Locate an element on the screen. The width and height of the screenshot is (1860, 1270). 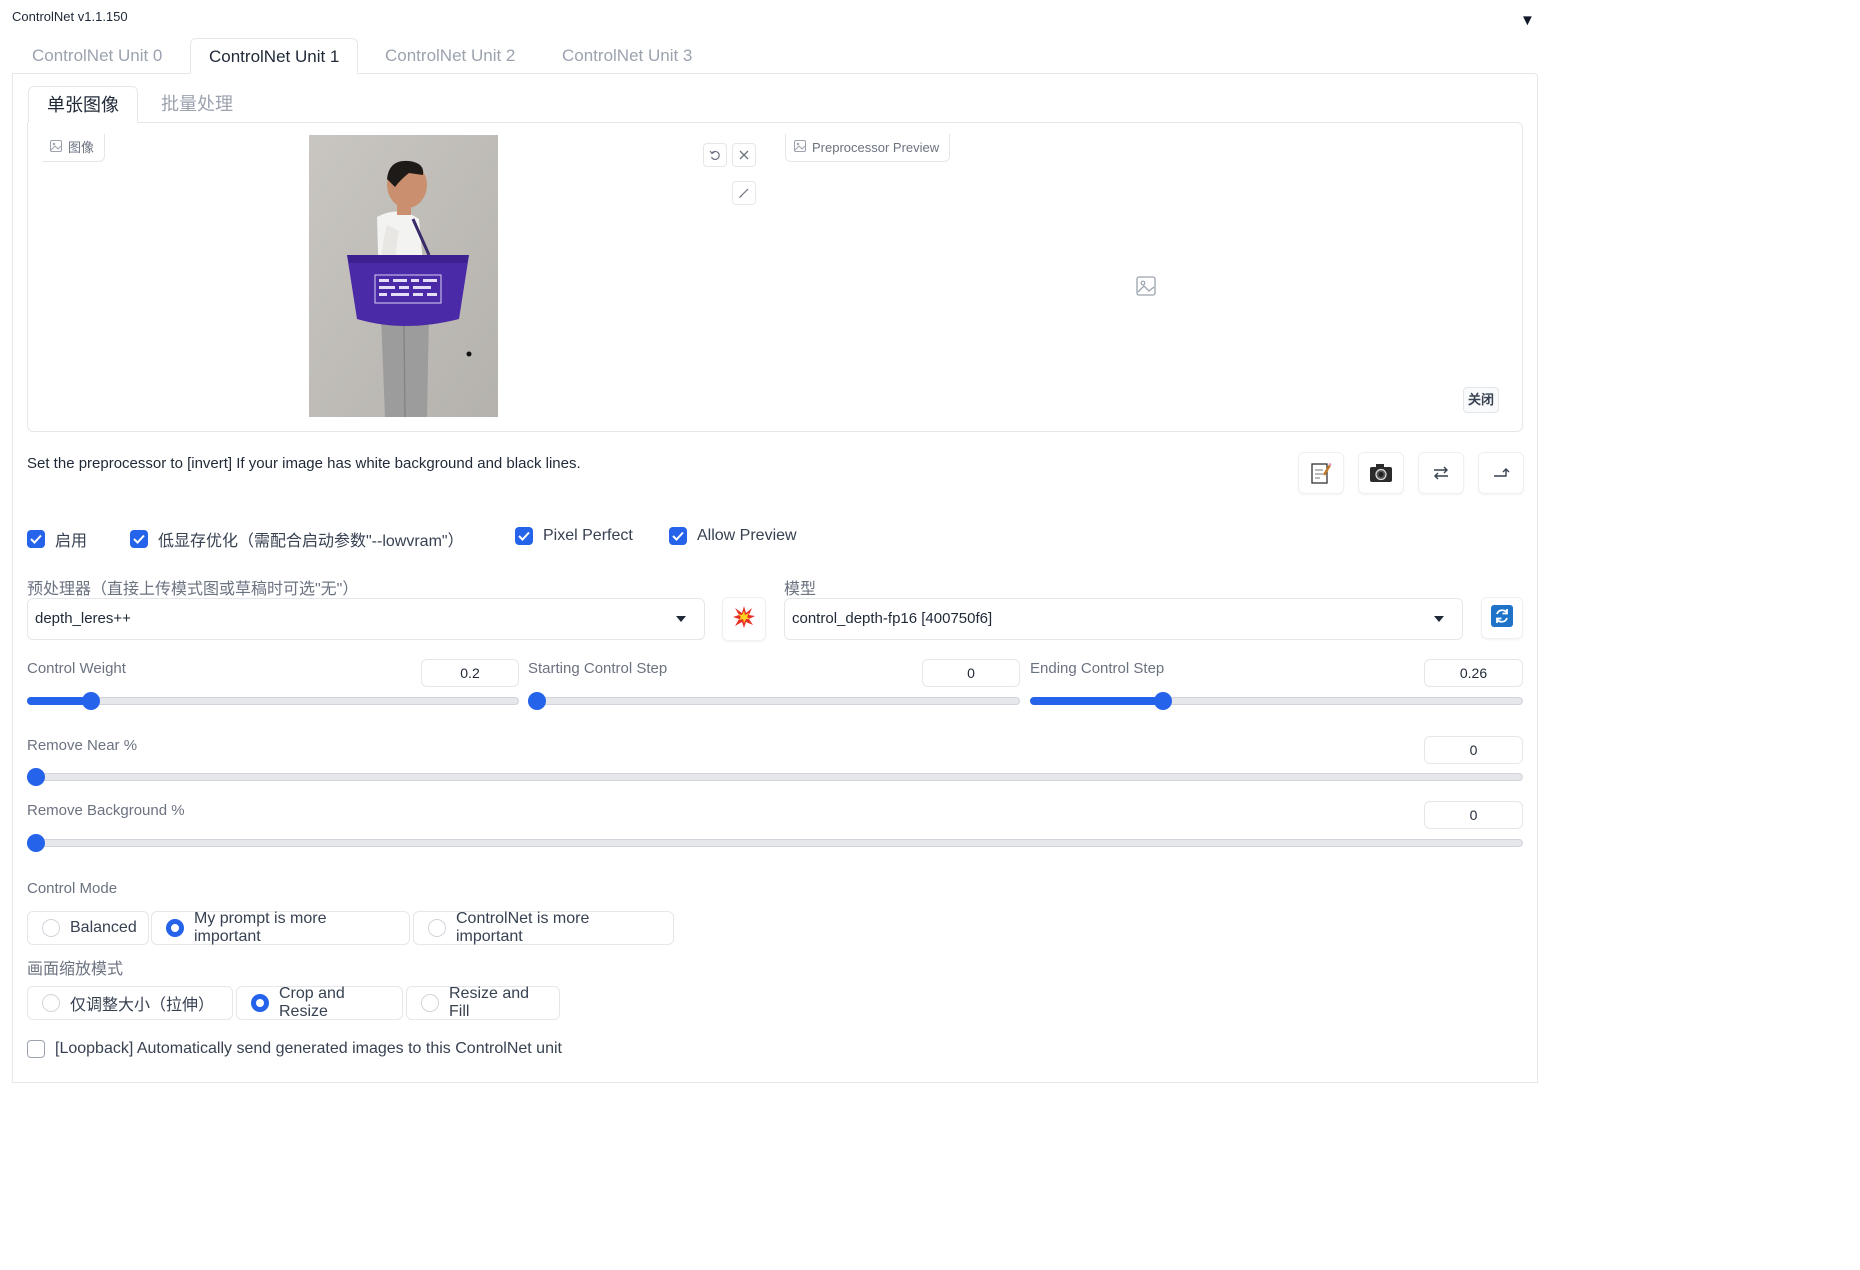
starting-step-label: Starting Control Step is located at coordinates (598, 668).